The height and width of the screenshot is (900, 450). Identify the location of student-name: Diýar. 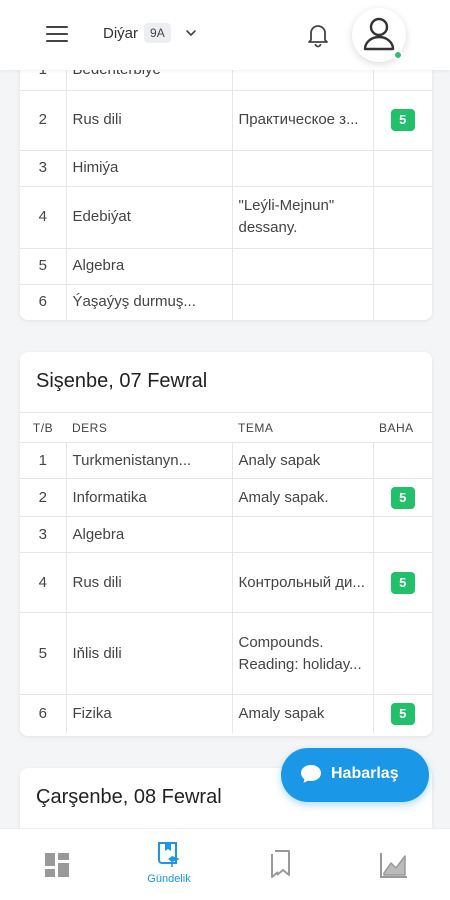
(121, 33).